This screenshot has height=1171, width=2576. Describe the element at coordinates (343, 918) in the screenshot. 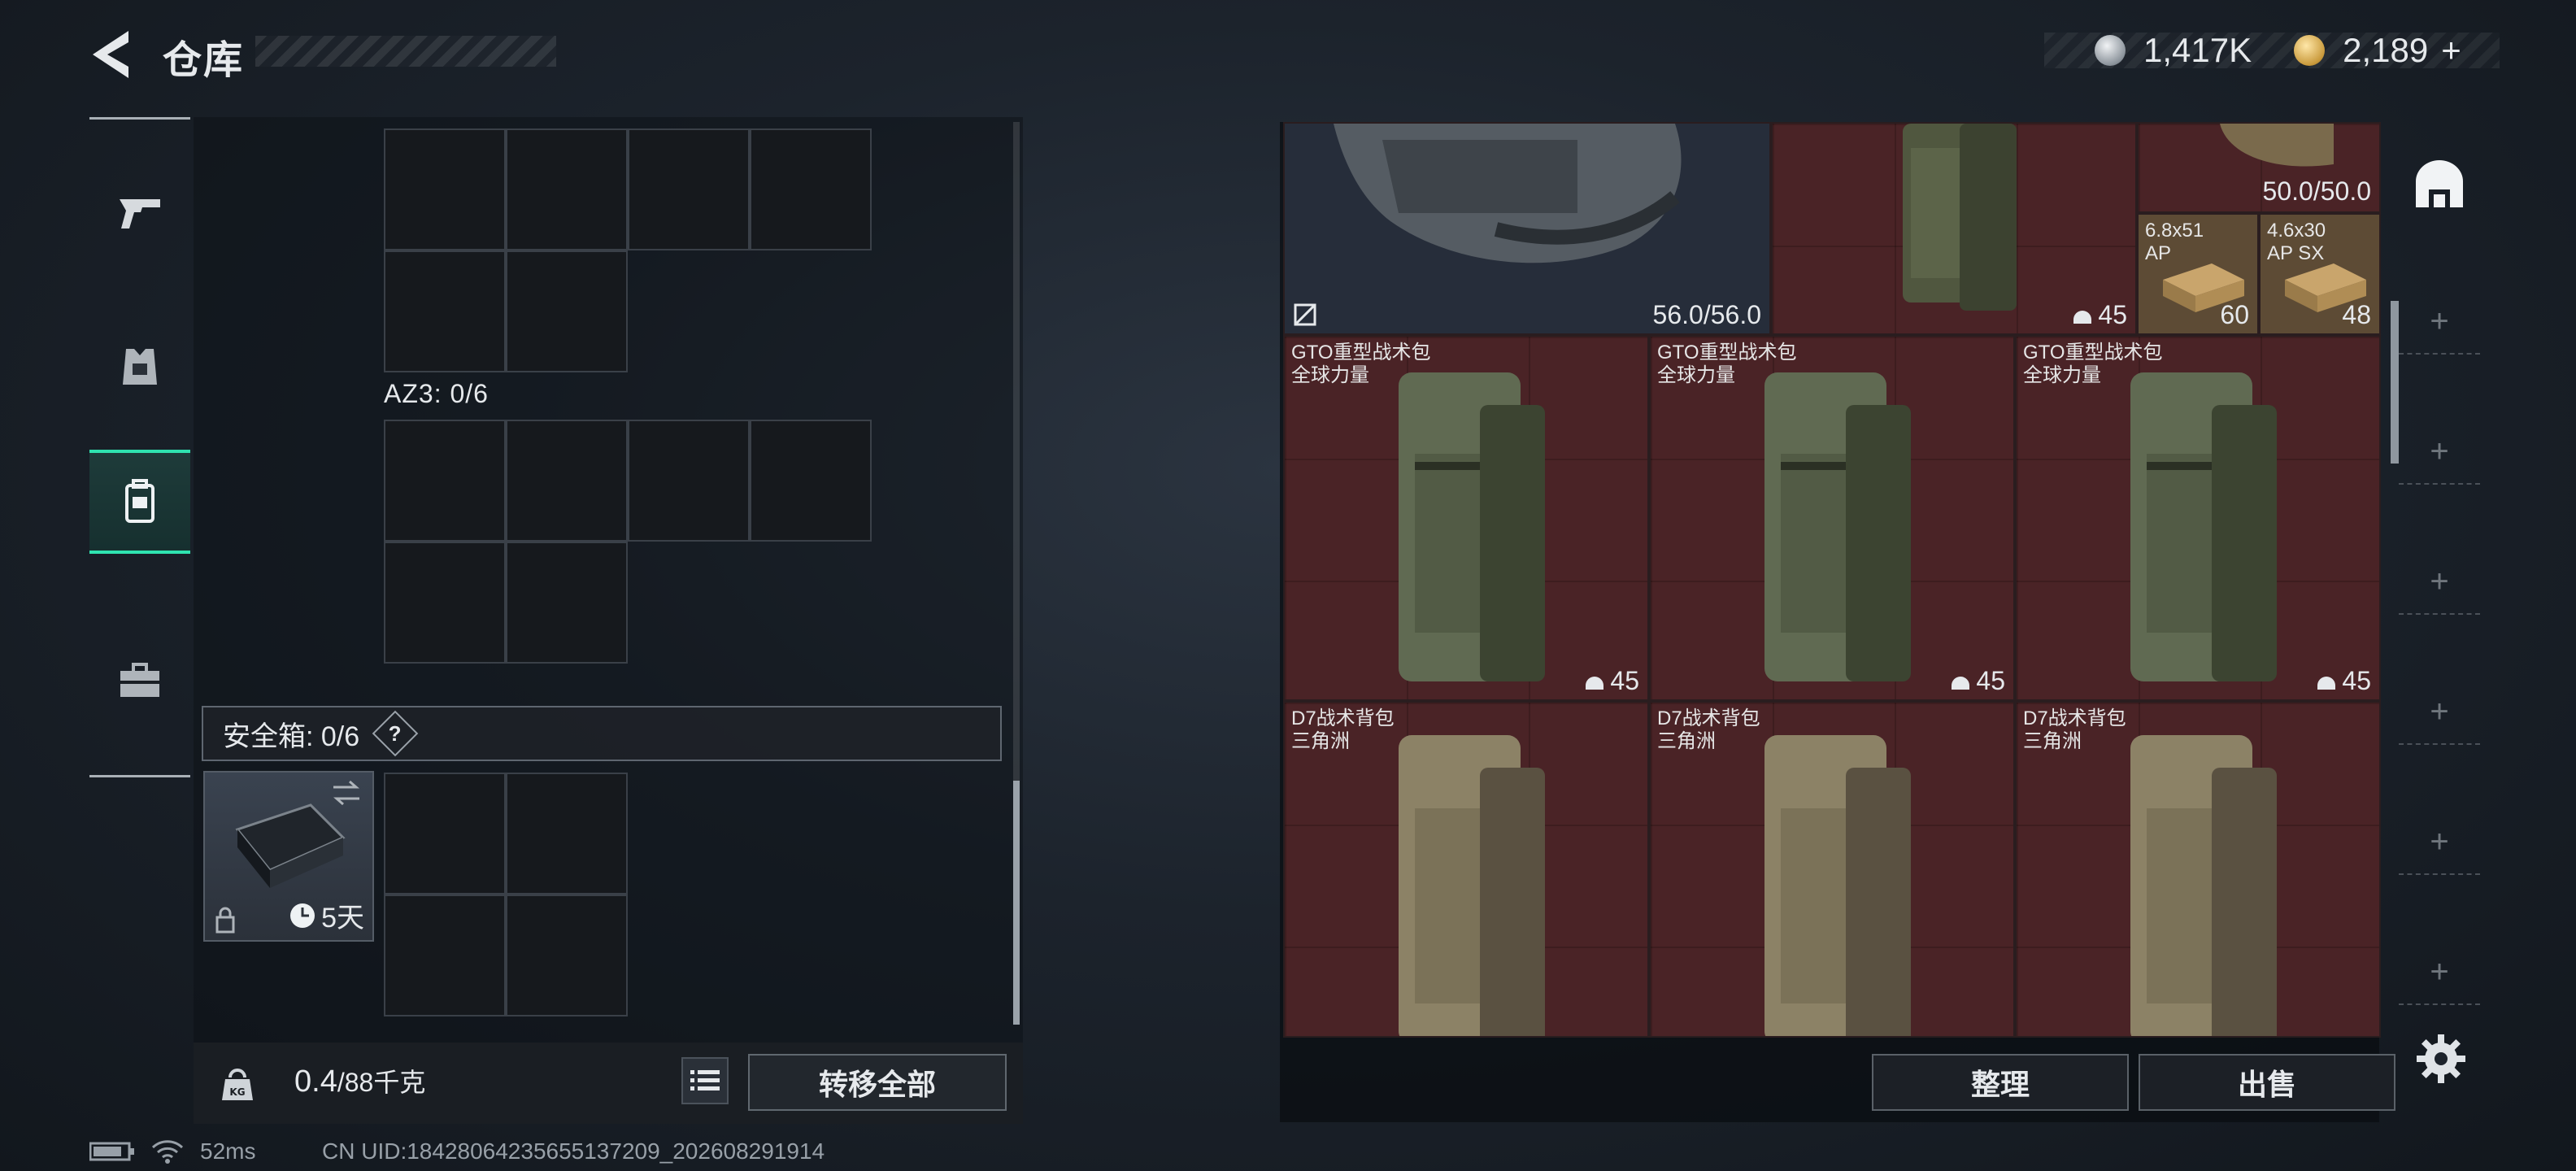

I see `days-remaining: 5天` at that location.